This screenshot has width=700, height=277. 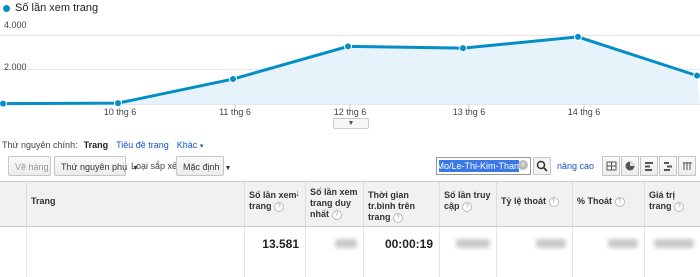 I want to click on pie-chart-icon, so click(x=630, y=166).